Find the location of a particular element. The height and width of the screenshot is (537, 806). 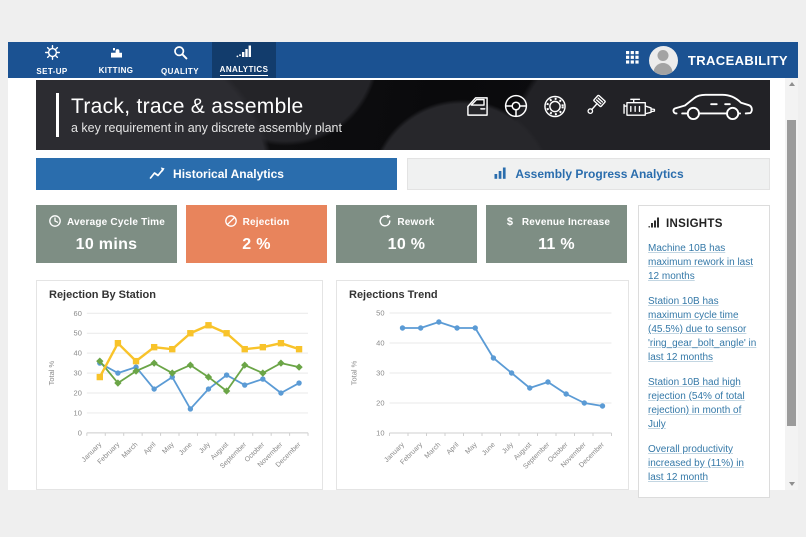

svg-text: 60 is located at coordinates (78, 313).